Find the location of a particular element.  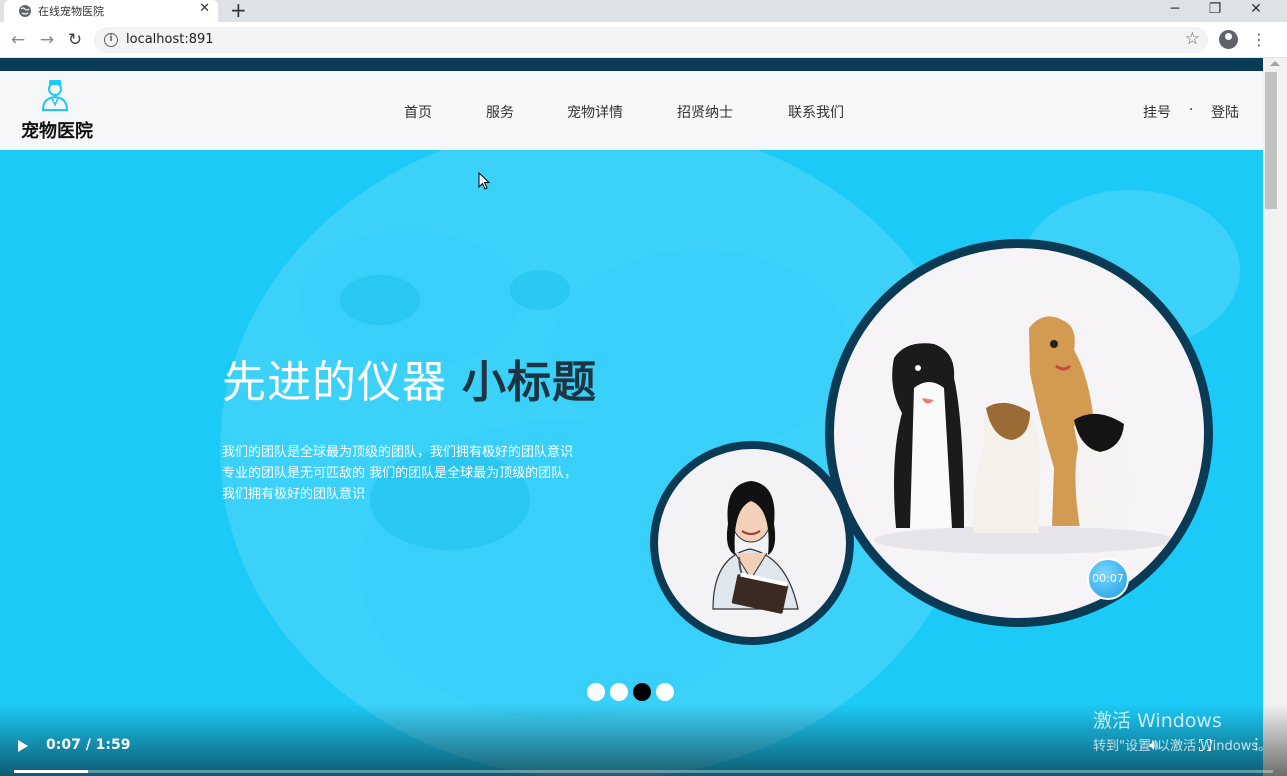

nav-home: 首页 is located at coordinates (418, 112).